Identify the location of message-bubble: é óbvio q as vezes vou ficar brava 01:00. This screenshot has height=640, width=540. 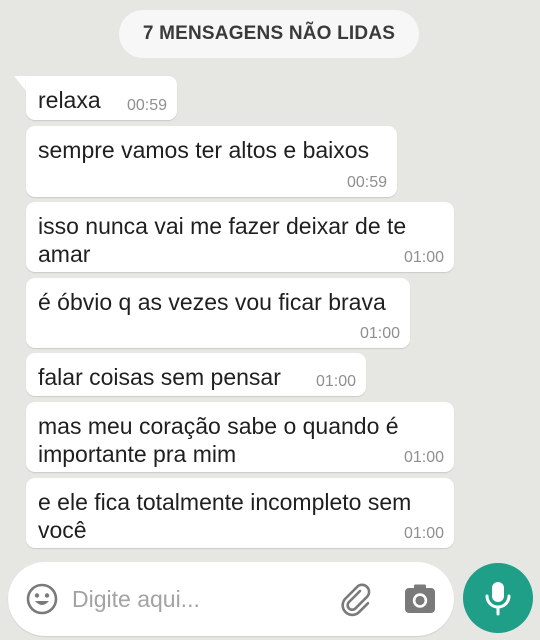
(218, 313).